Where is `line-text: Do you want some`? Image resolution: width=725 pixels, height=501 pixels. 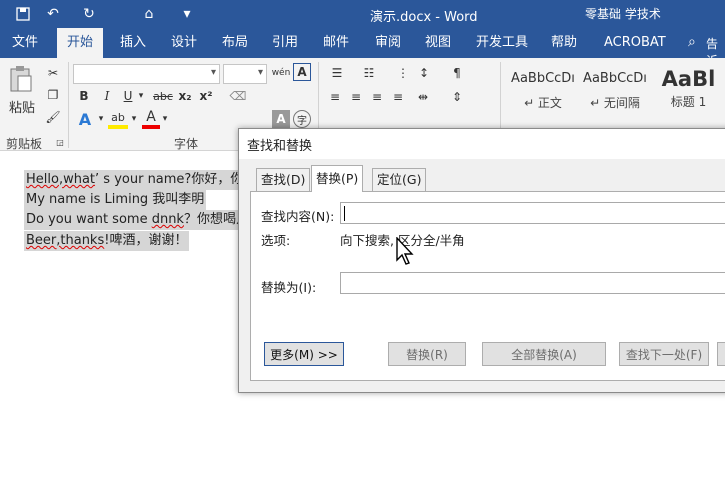 line-text: Do you want some is located at coordinates (89, 219).